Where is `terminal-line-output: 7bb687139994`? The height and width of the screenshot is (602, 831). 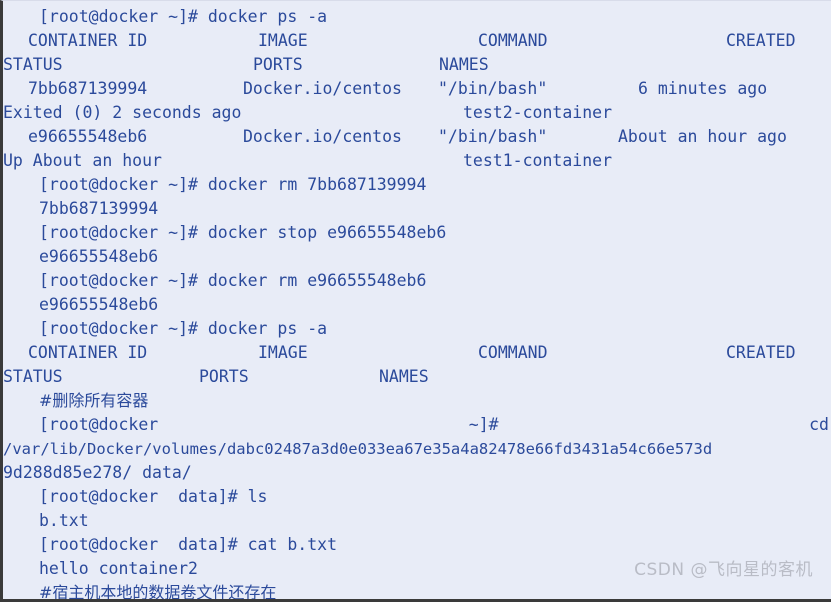 terminal-line-output: 7bb687139994 is located at coordinates (99, 208).